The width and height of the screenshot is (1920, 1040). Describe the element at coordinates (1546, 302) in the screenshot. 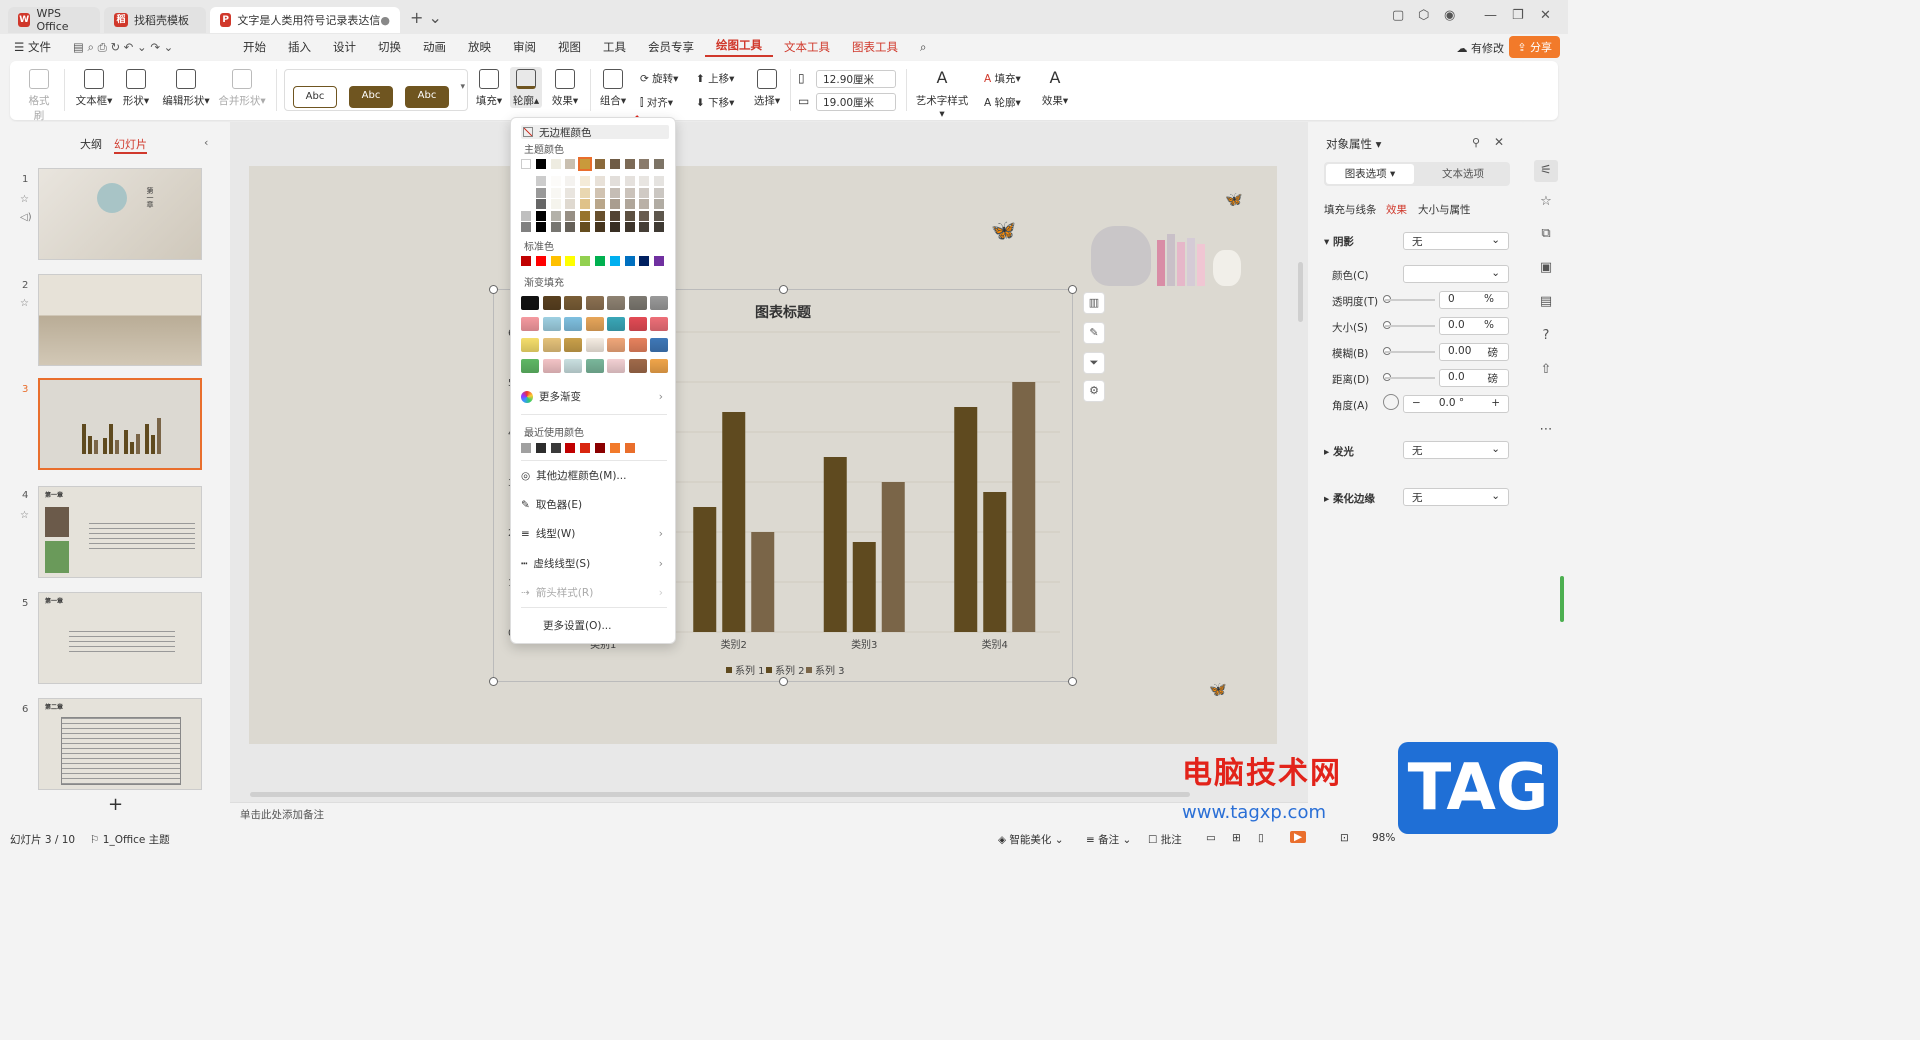

I see `book-icon: ▤` at that location.